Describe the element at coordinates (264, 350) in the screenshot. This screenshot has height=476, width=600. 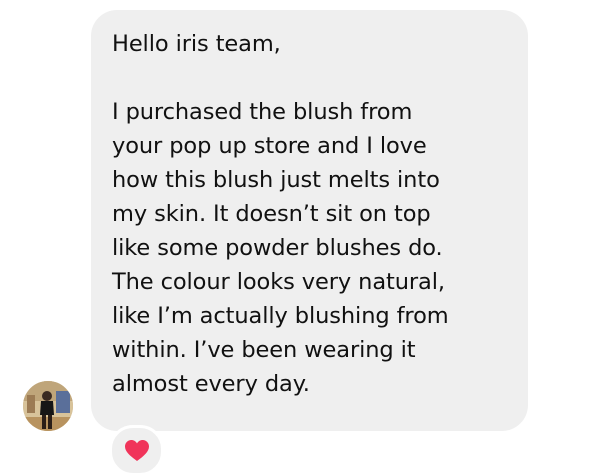
I see `message-line: within. I’ve been wearing it` at that location.